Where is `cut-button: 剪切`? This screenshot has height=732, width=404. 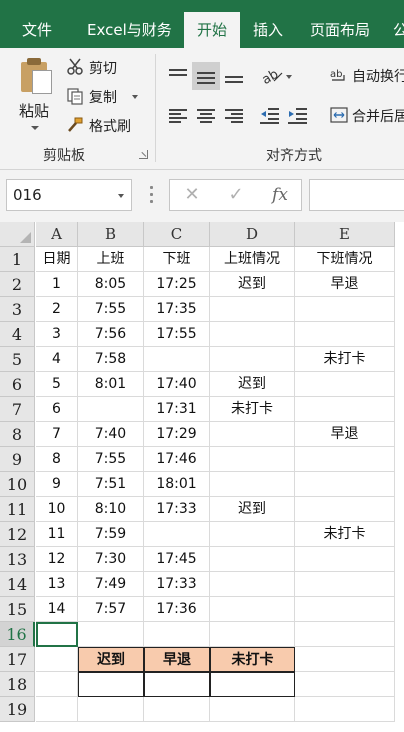
cut-button: 剪切 is located at coordinates (101, 67).